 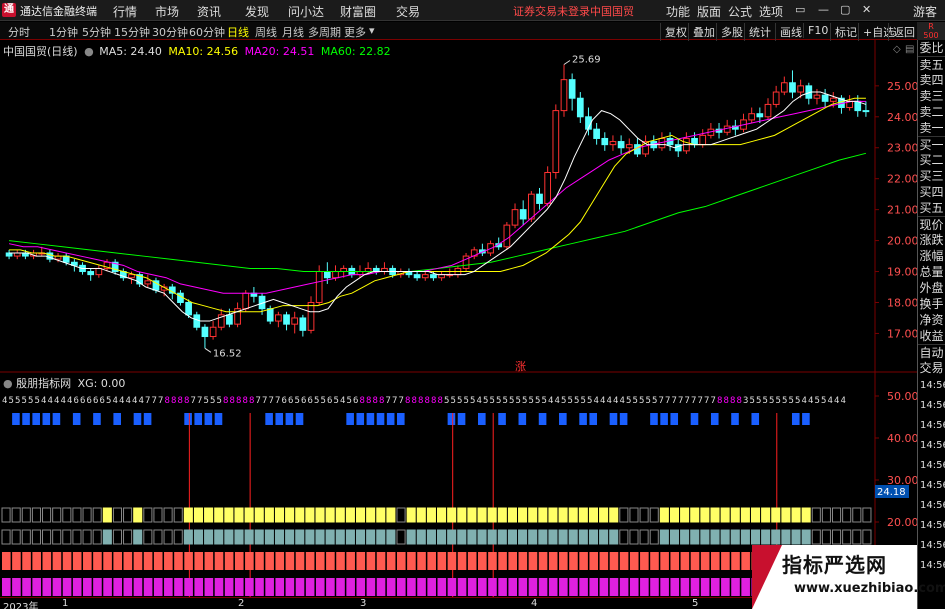 What do you see at coordinates (931, 288) in the screenshot?
I see `side-item-15: 外盘` at bounding box center [931, 288].